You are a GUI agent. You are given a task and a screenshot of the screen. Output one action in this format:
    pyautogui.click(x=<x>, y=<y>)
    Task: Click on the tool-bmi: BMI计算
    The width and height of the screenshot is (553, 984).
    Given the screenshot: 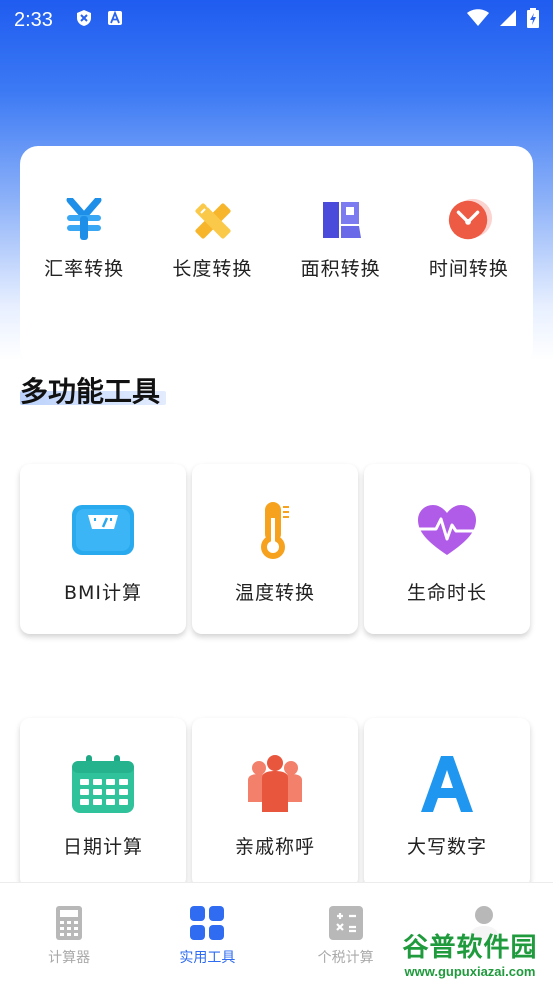 What is the action you would take?
    pyautogui.click(x=103, y=549)
    